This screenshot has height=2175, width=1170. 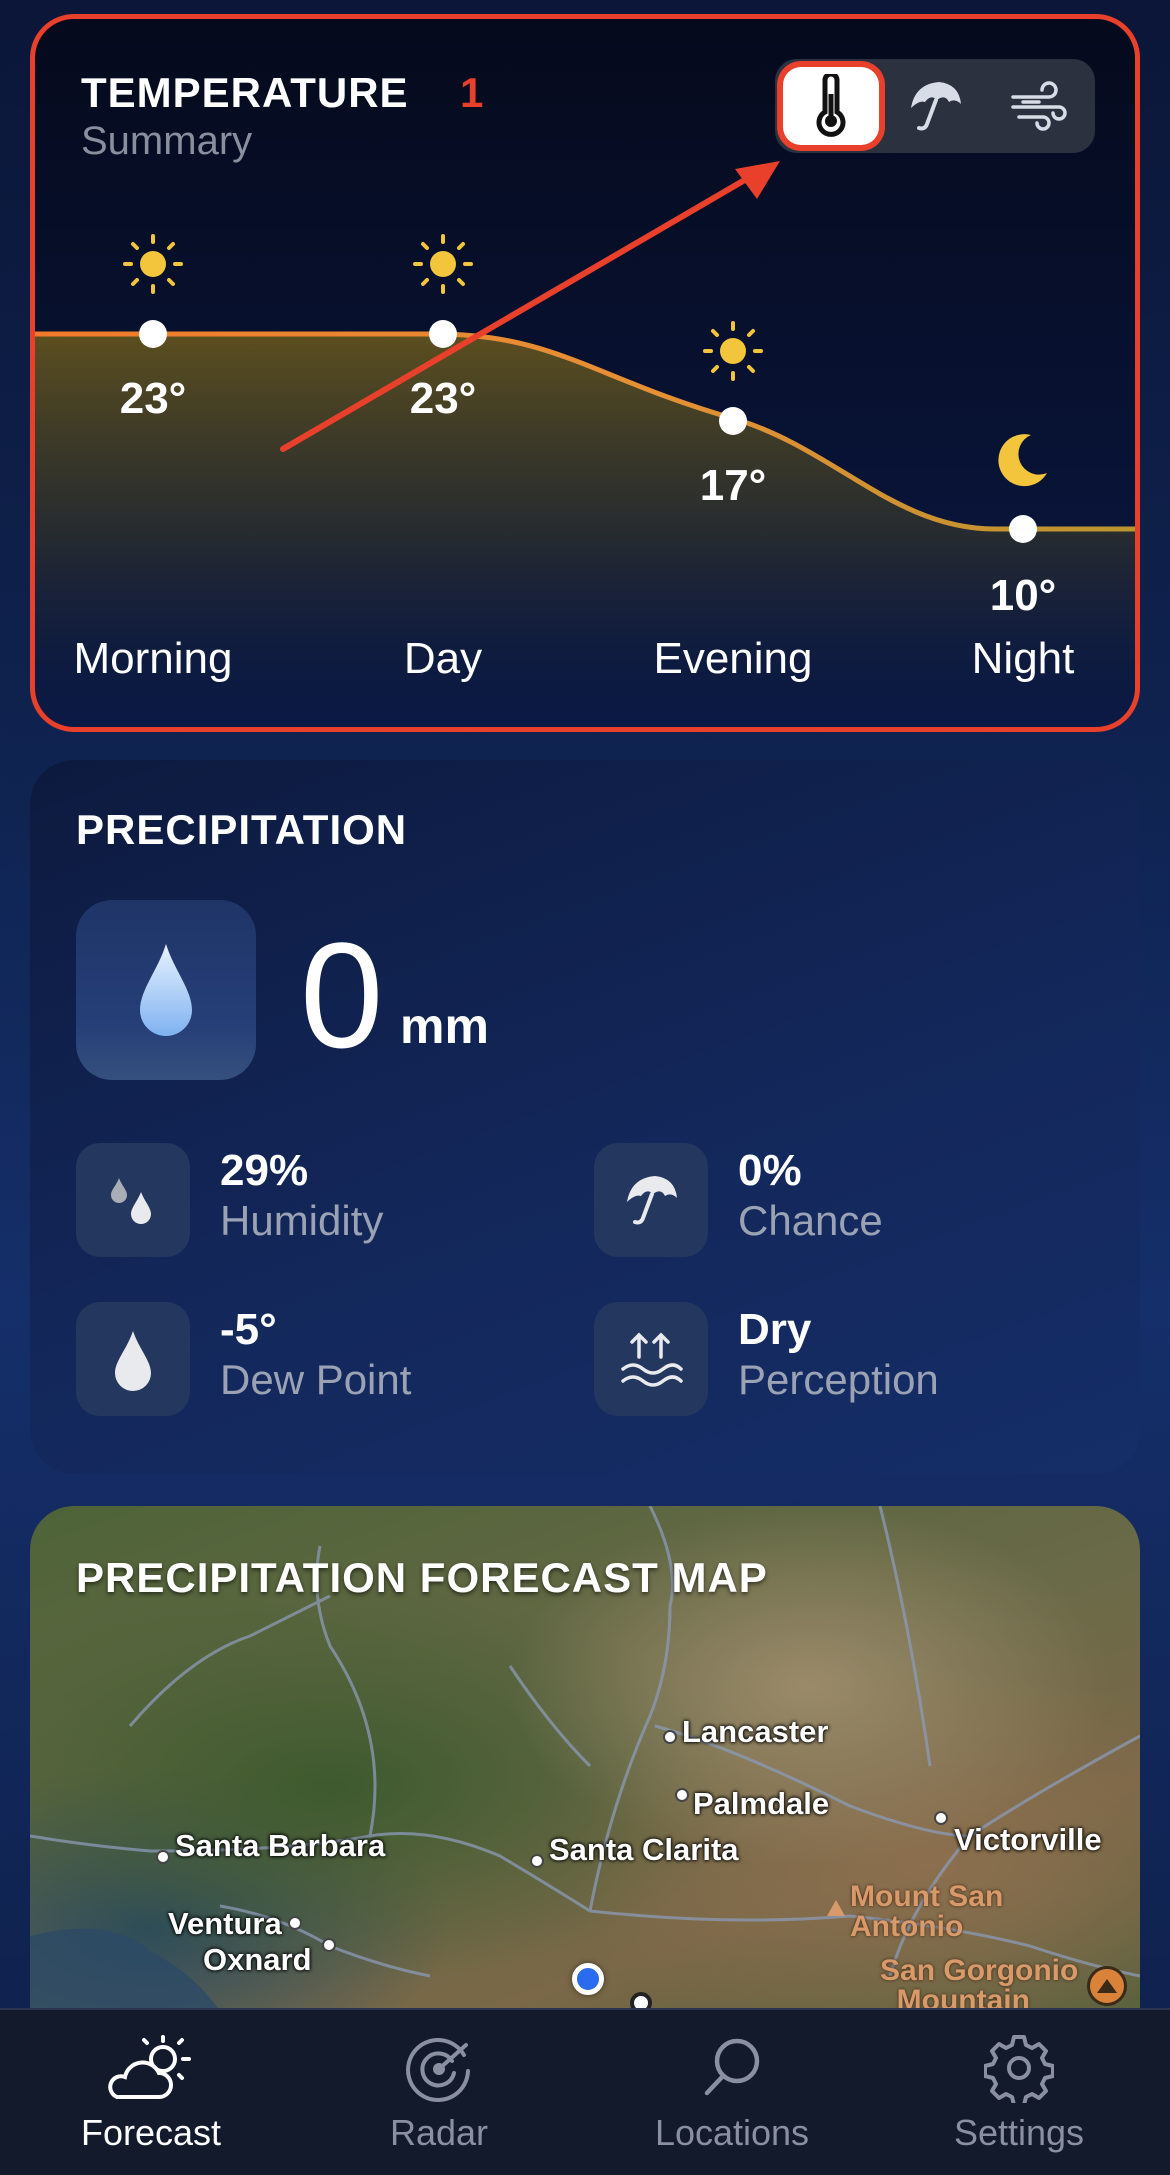 What do you see at coordinates (1022, 460) in the screenshot?
I see `moon-icon` at bounding box center [1022, 460].